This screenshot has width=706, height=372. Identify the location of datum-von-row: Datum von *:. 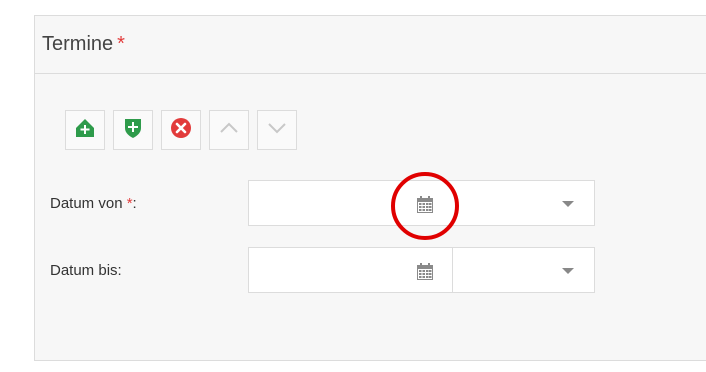
(322, 203).